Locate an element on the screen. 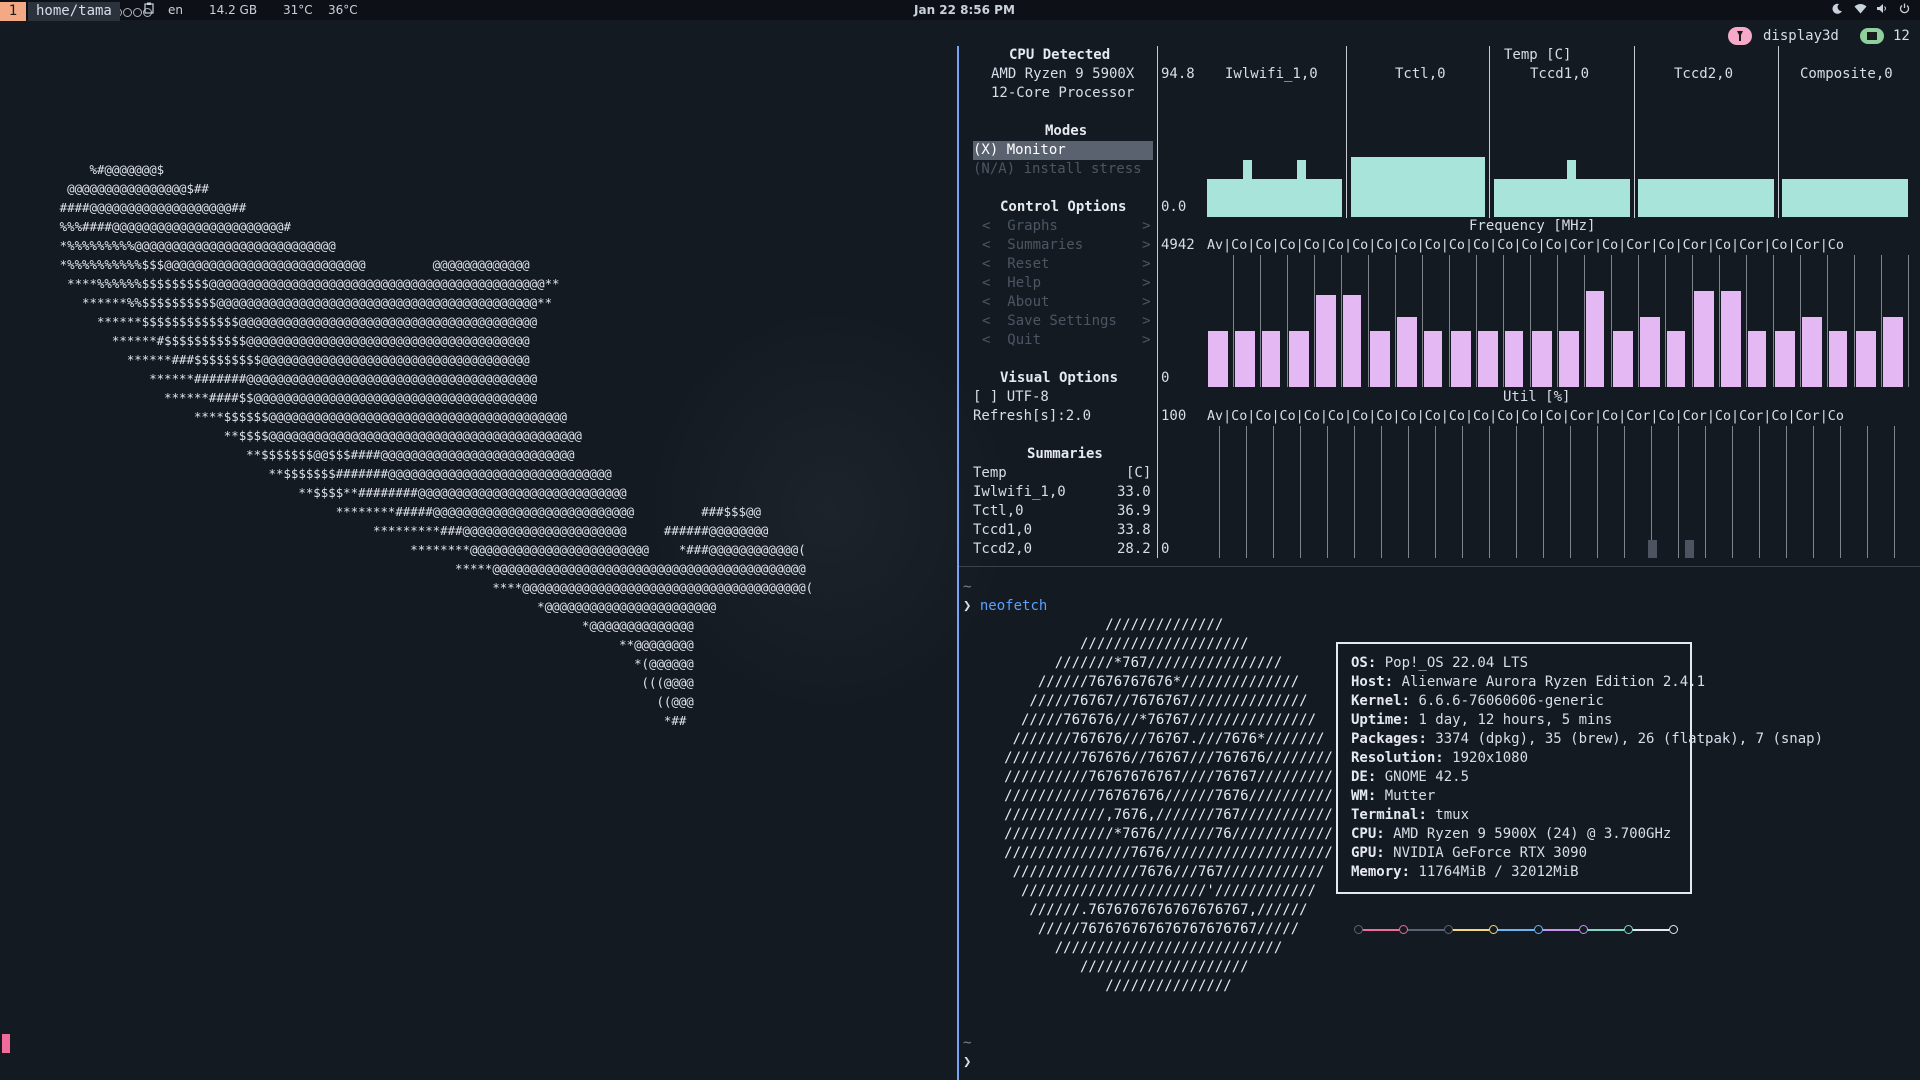 The image size is (1920, 1080). summary-sensor-name: Tccd2,0 is located at coordinates (1003, 549).